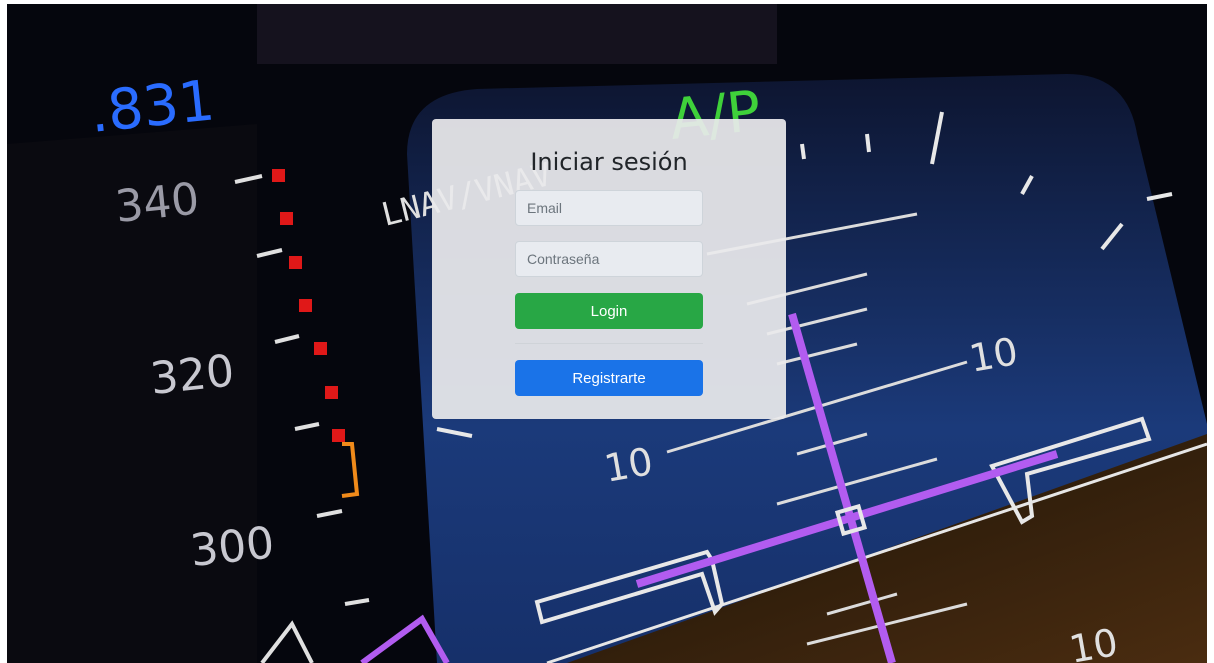 This screenshot has height=663, width=1214. What do you see at coordinates (609, 378) in the screenshot?
I see `register-button: Registrarte` at bounding box center [609, 378].